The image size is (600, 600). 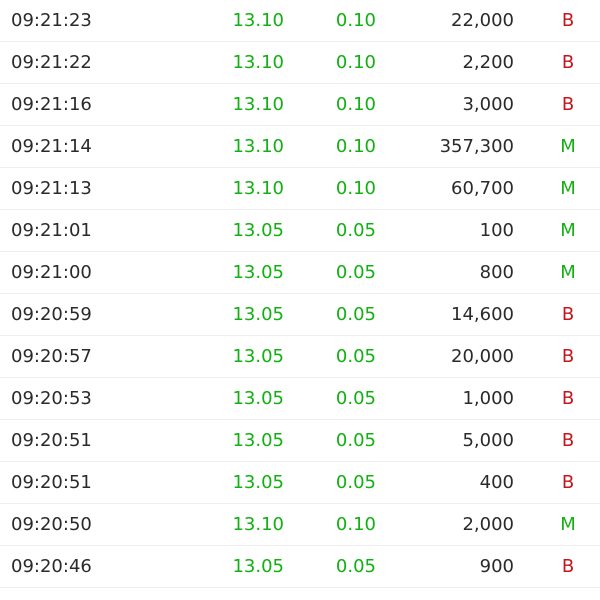 I want to click on trade-volume: 20,000, so click(x=482, y=356).